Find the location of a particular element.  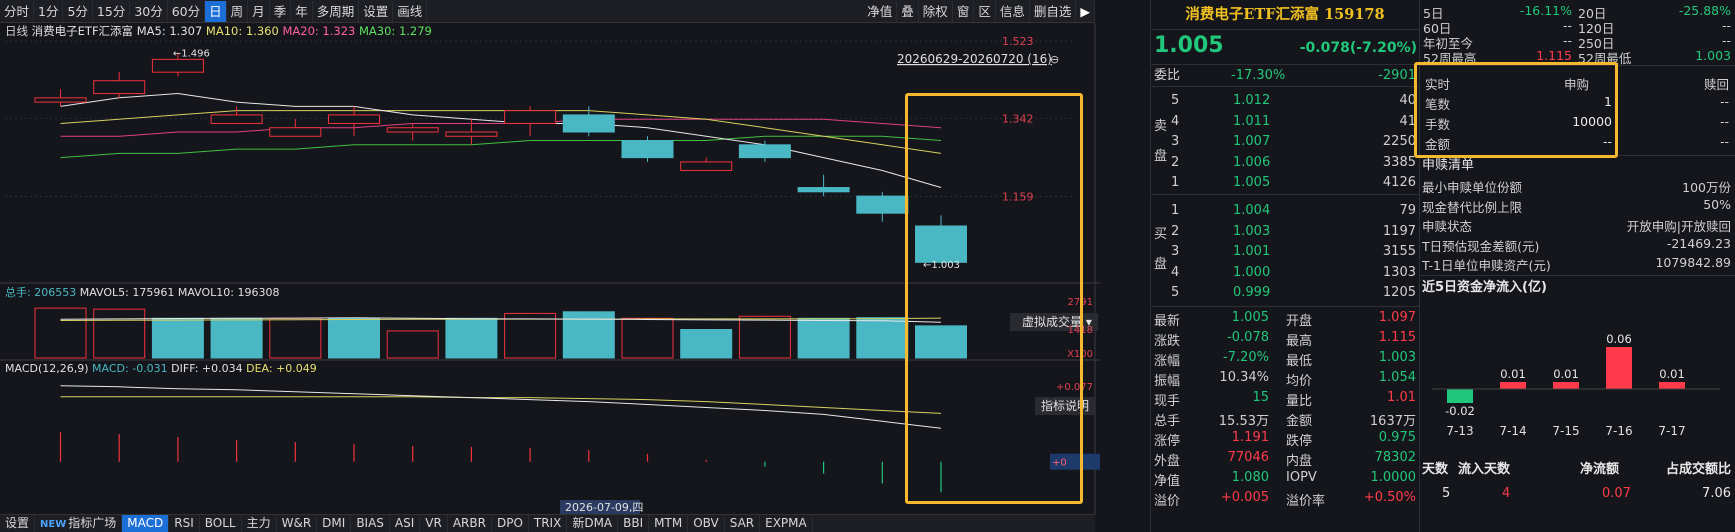

toolbar-button: 叠 is located at coordinates (908, 11).